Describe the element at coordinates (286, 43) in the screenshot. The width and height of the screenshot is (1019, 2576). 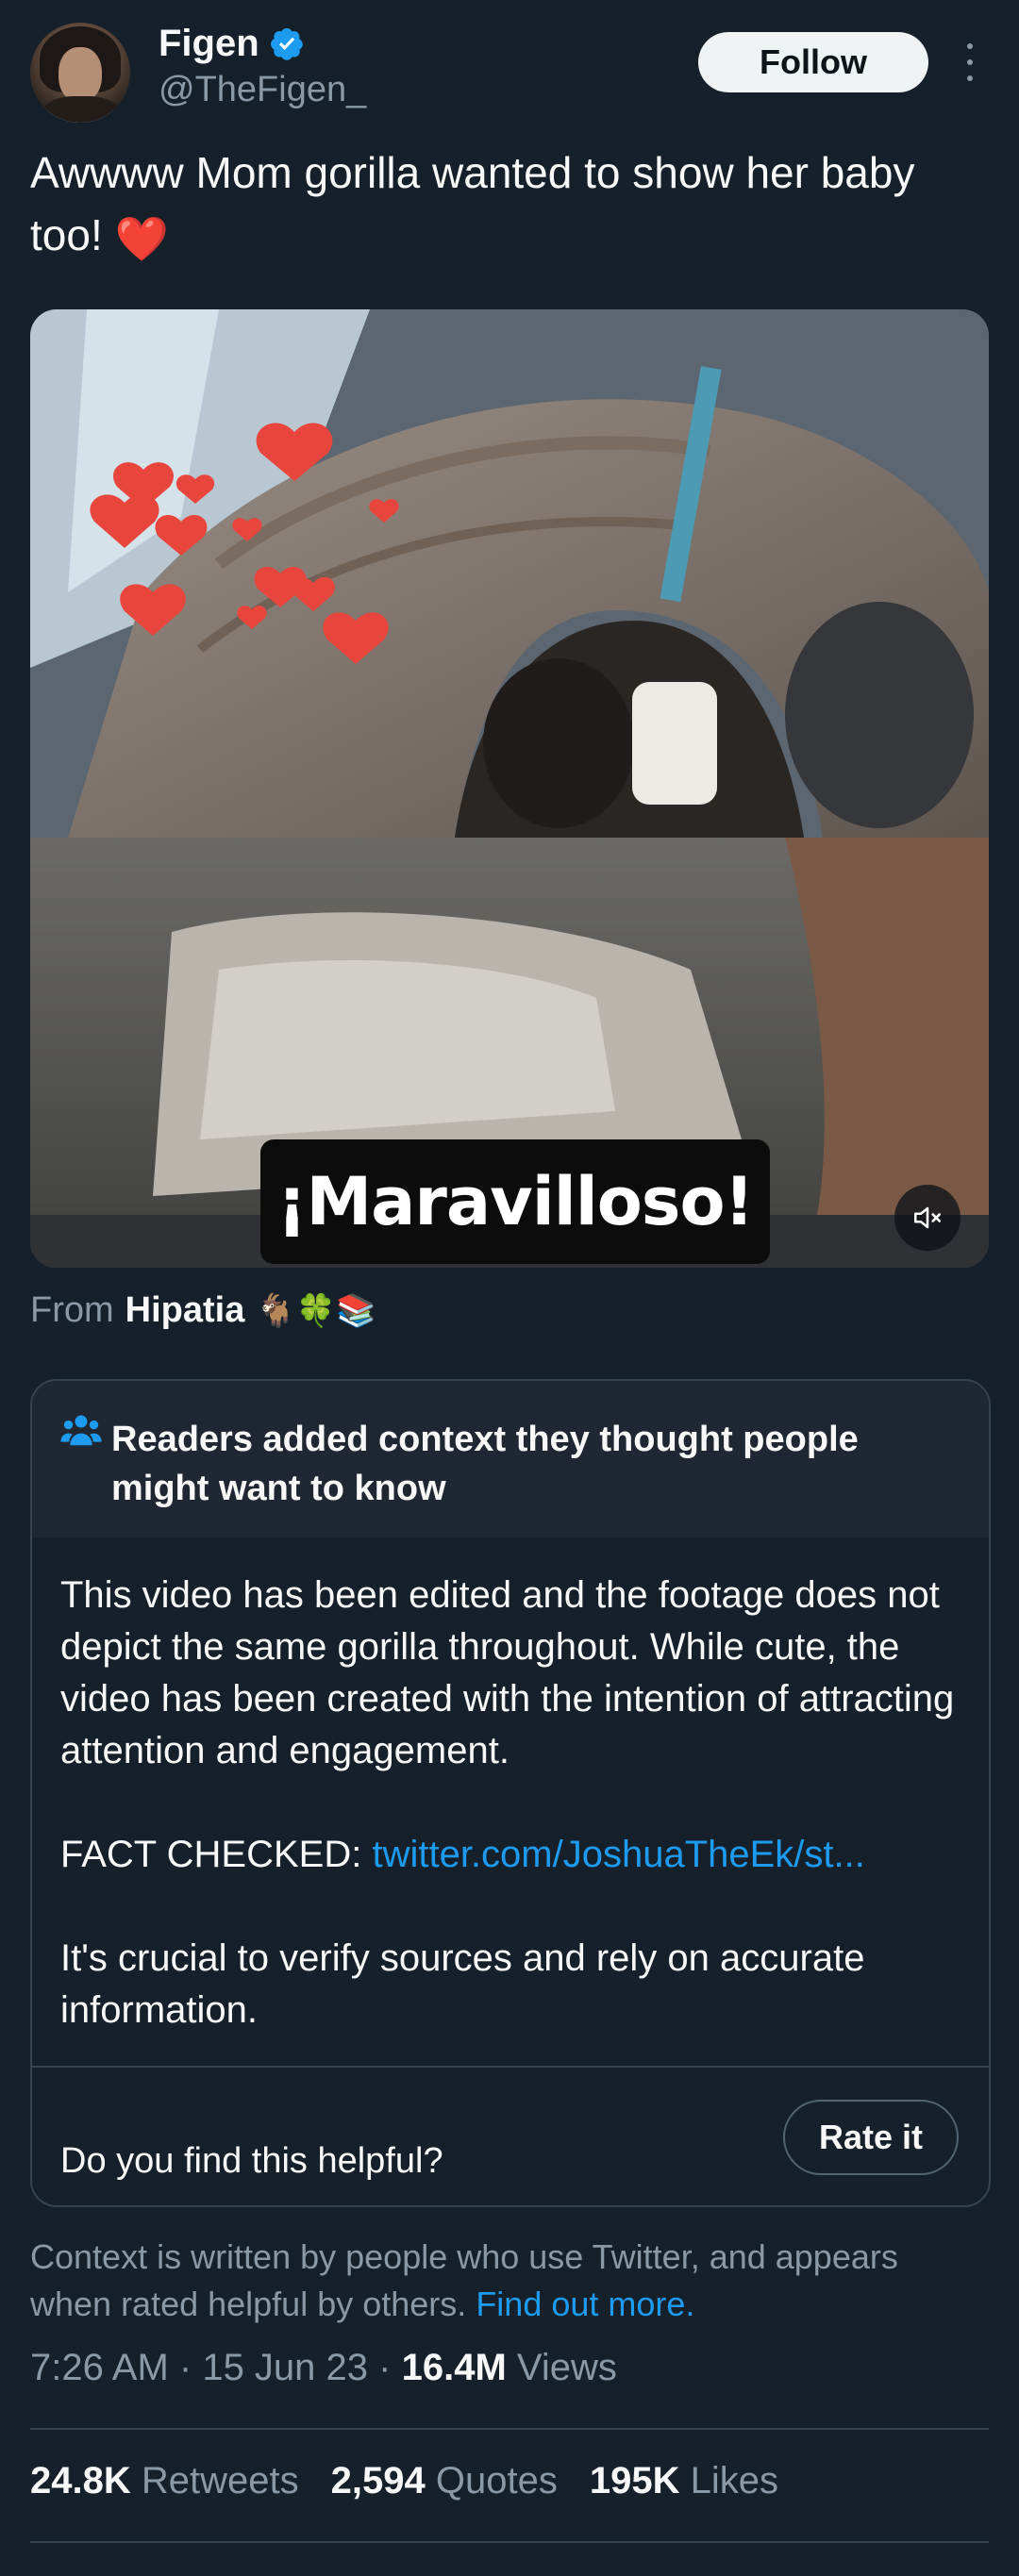
I see `verified-badge-icon` at that location.